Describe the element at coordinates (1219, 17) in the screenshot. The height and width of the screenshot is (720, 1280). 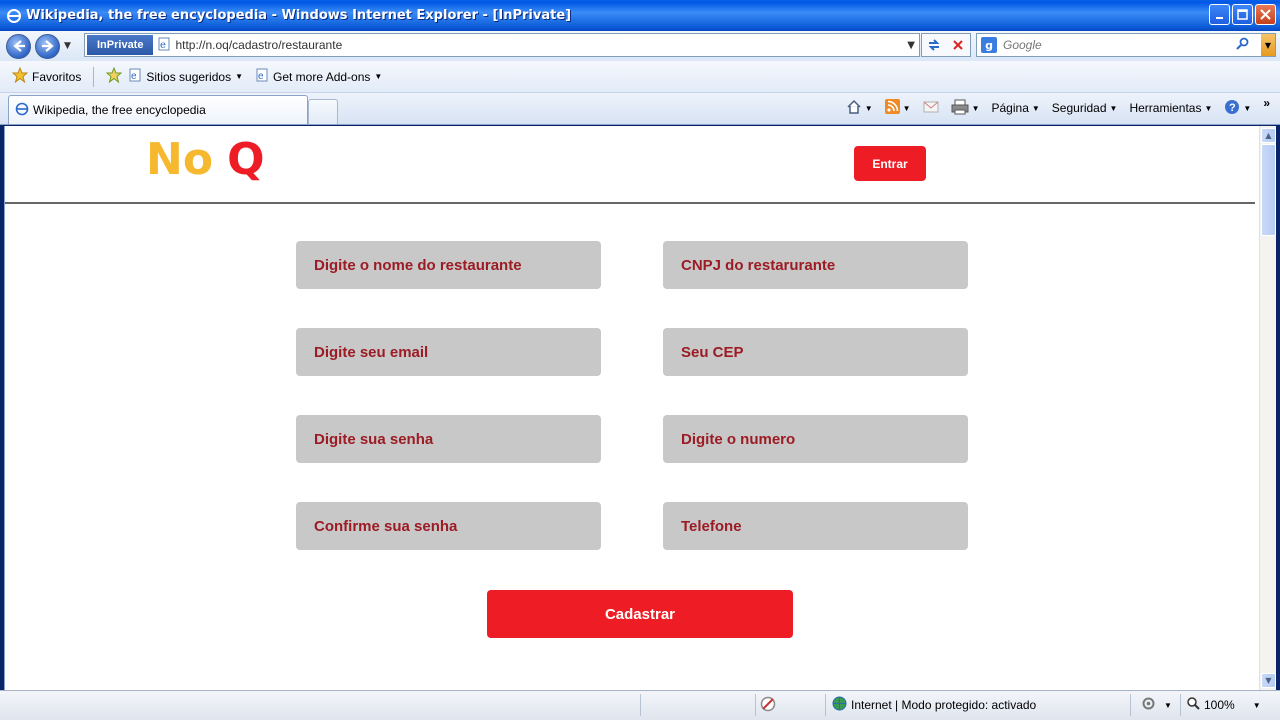
I see `minimize-icon` at that location.